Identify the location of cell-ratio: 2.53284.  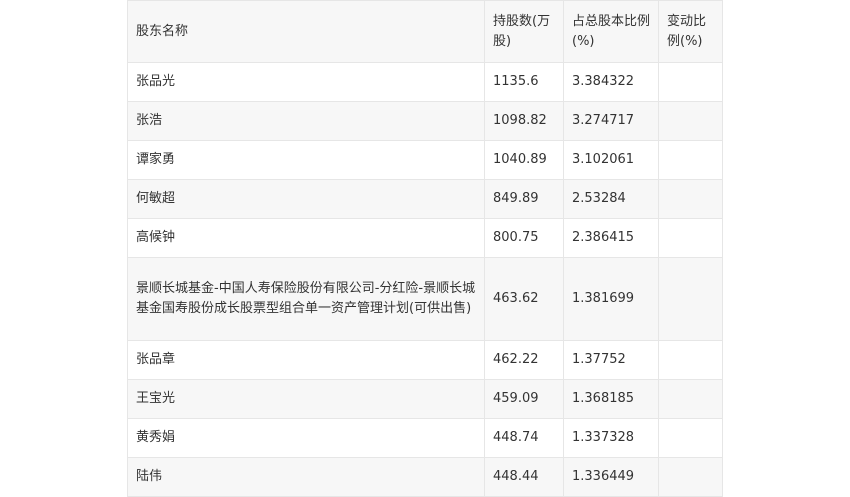
(611, 199).